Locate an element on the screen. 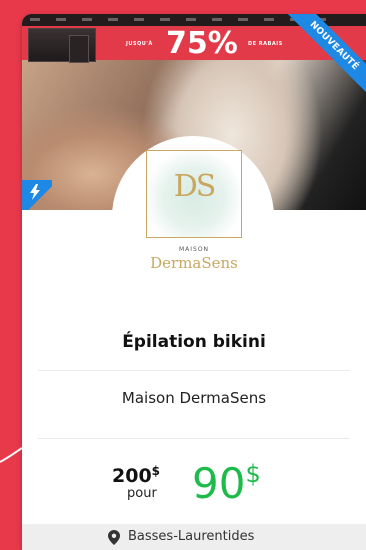  lightning-icon is located at coordinates (35, 192).